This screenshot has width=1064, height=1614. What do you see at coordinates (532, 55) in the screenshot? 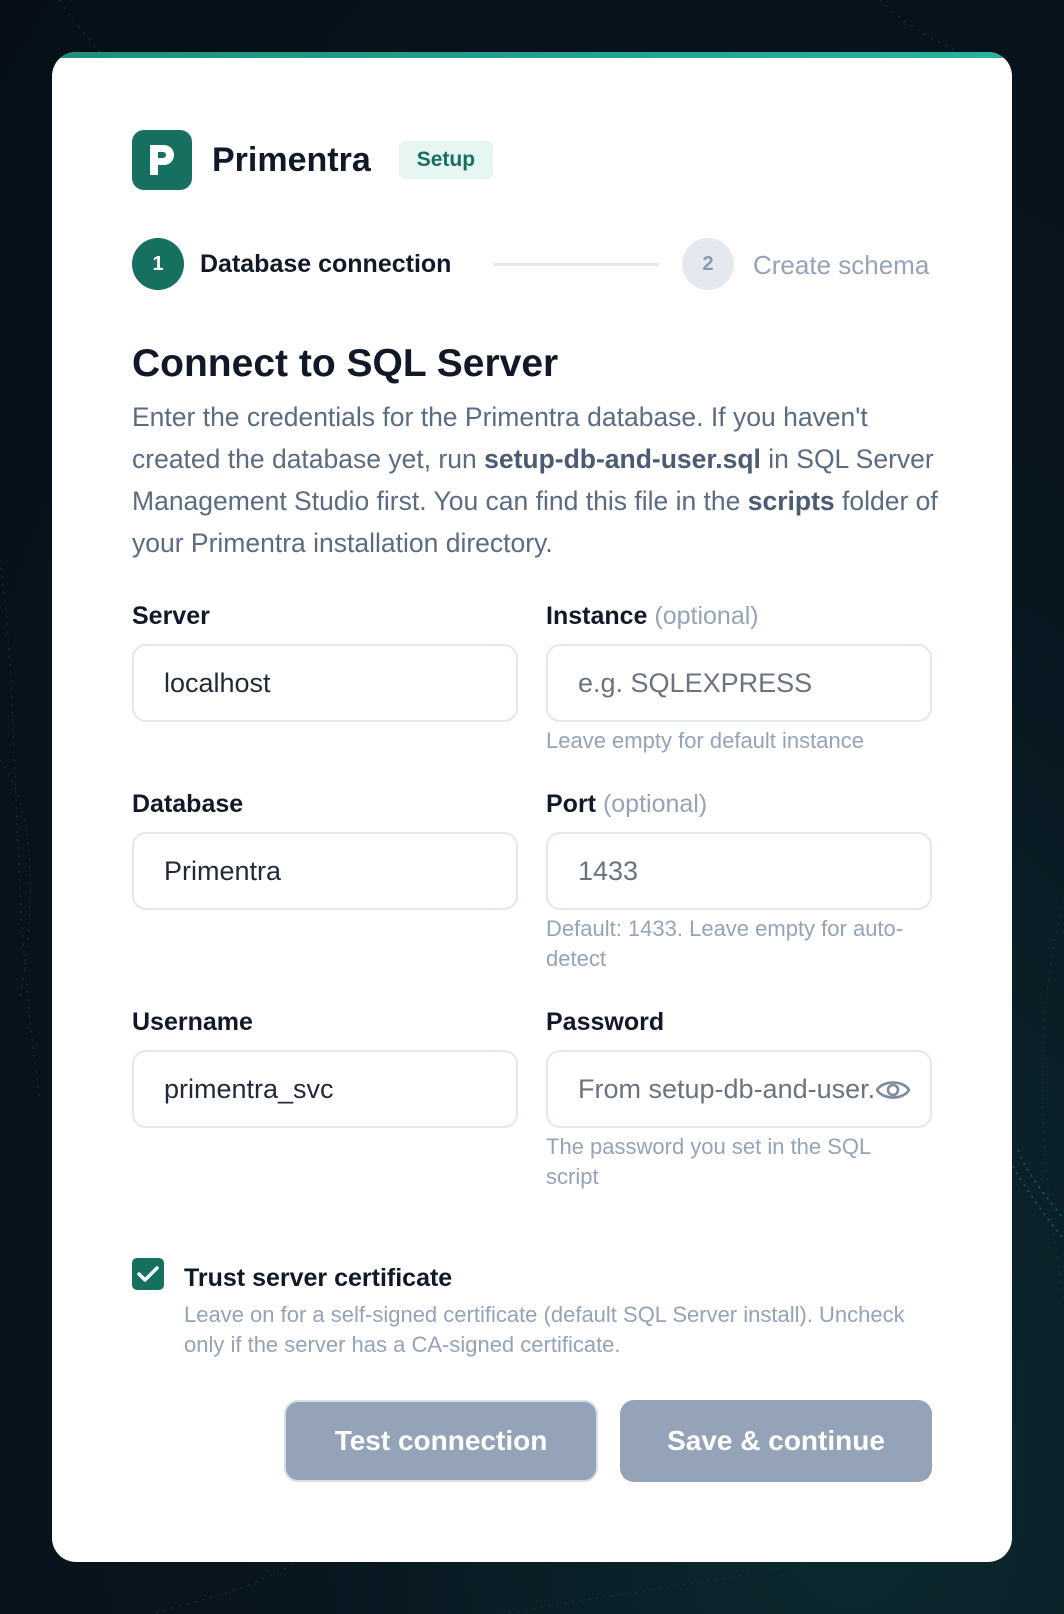
I see `card-accent-bar` at bounding box center [532, 55].